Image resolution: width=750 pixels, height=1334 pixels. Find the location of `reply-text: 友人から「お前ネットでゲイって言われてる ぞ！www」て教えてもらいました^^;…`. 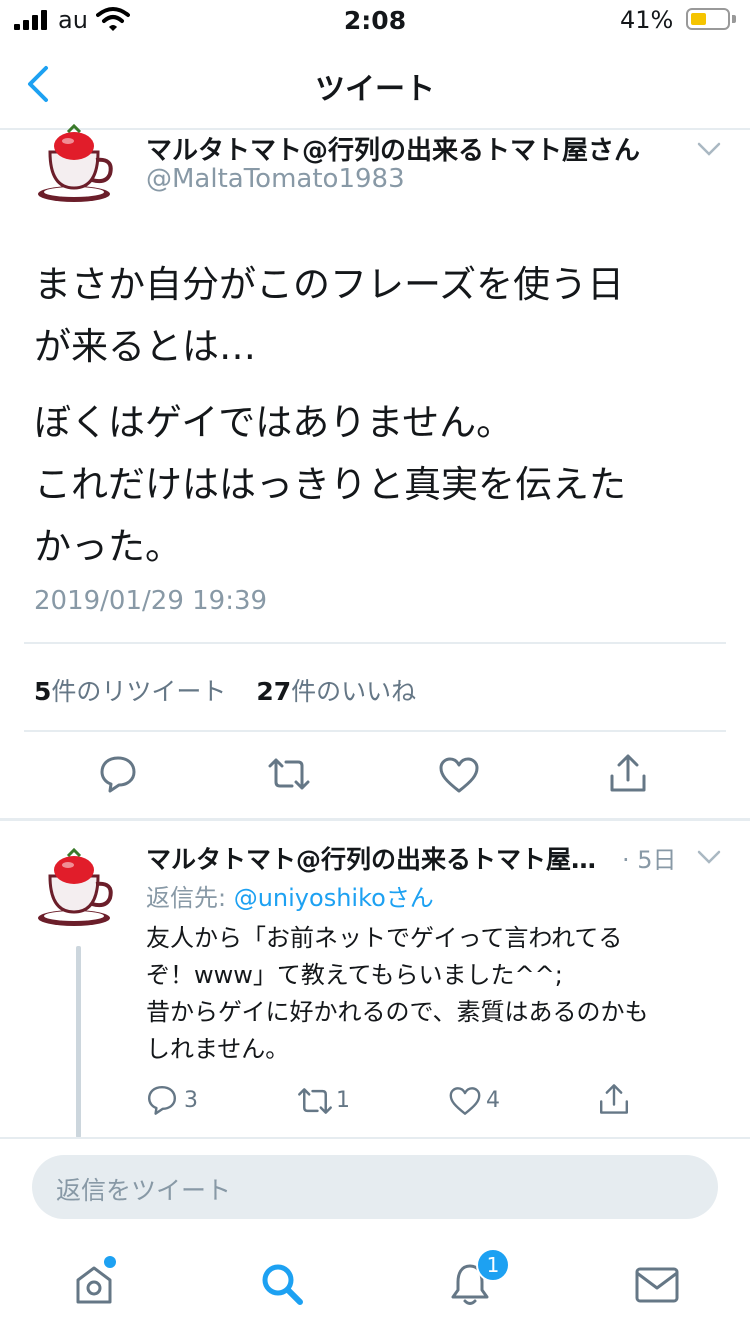

reply-text: 友人から「お前ネットでゲイって言われてる ぞ！www」て教えてもらいました^^;… is located at coordinates (436, 994).